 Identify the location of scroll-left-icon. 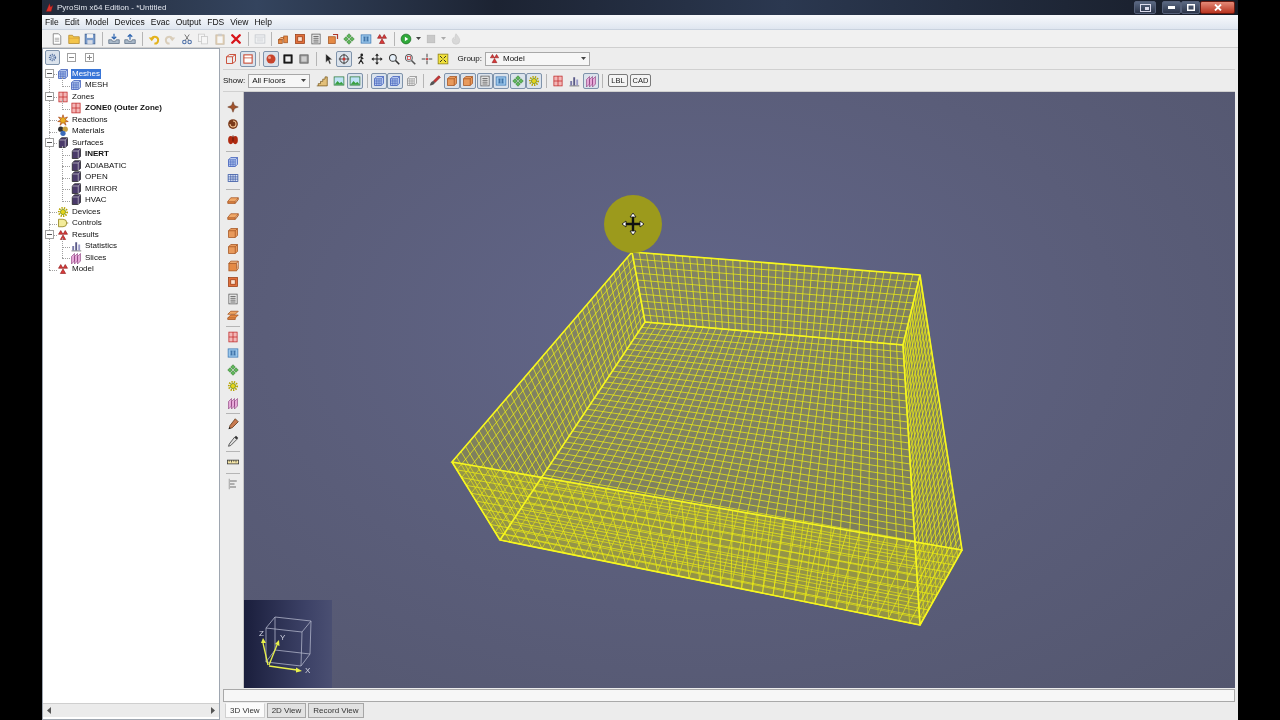
(49, 710).